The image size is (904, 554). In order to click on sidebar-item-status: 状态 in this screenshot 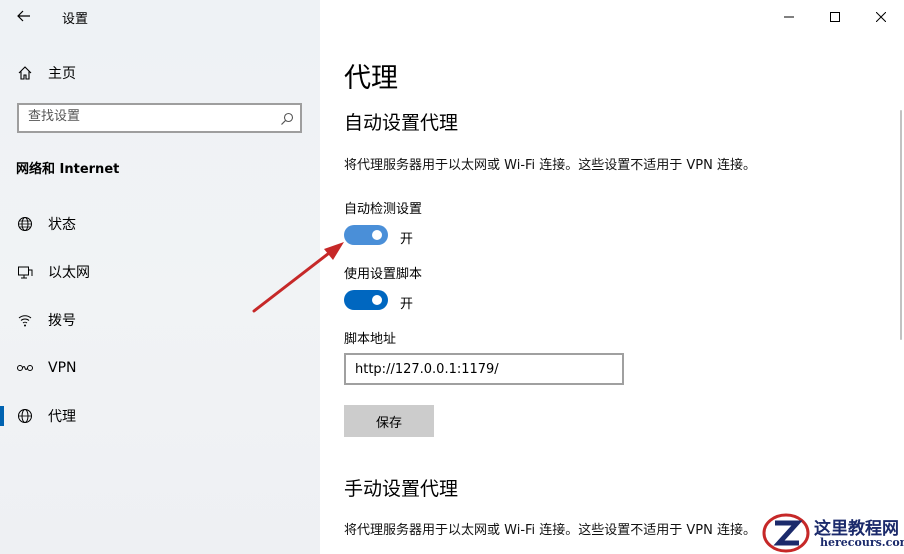, I will do `click(160, 224)`.